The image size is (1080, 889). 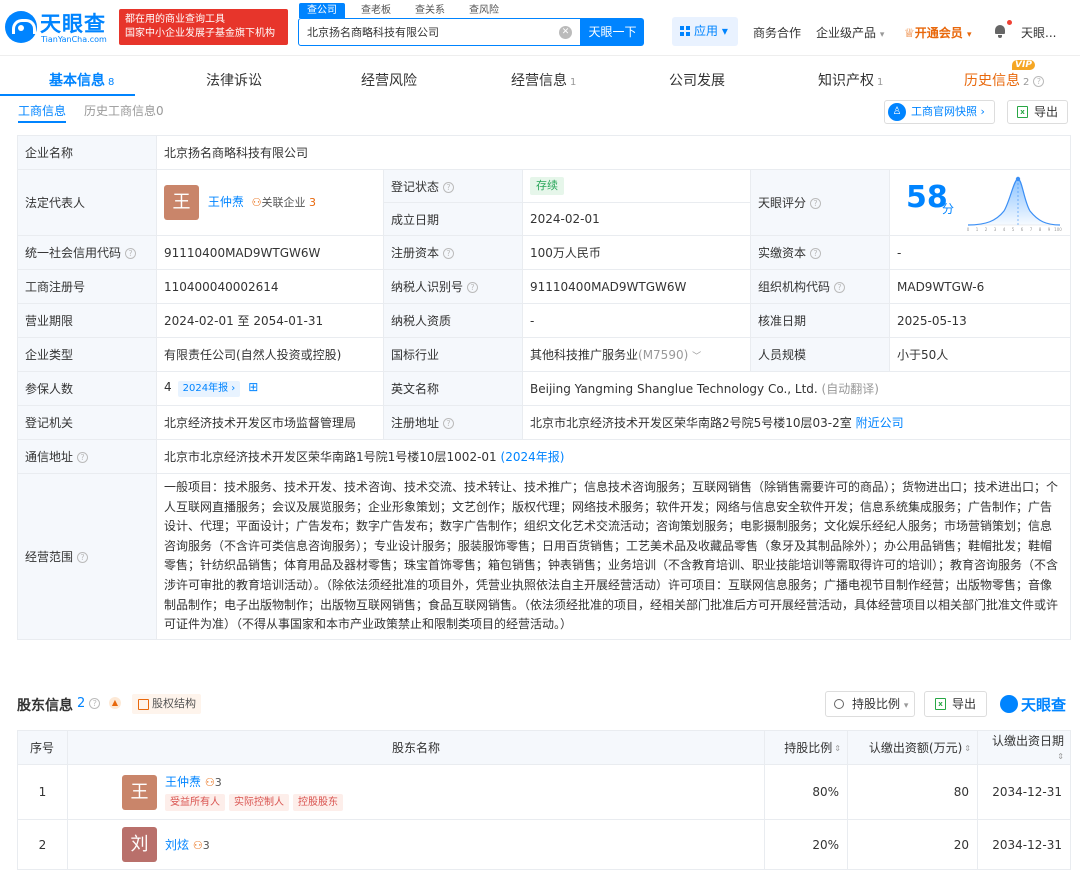 What do you see at coordinates (636, 320) in the screenshot?
I see `taxpayer-qual-value: -` at bounding box center [636, 320].